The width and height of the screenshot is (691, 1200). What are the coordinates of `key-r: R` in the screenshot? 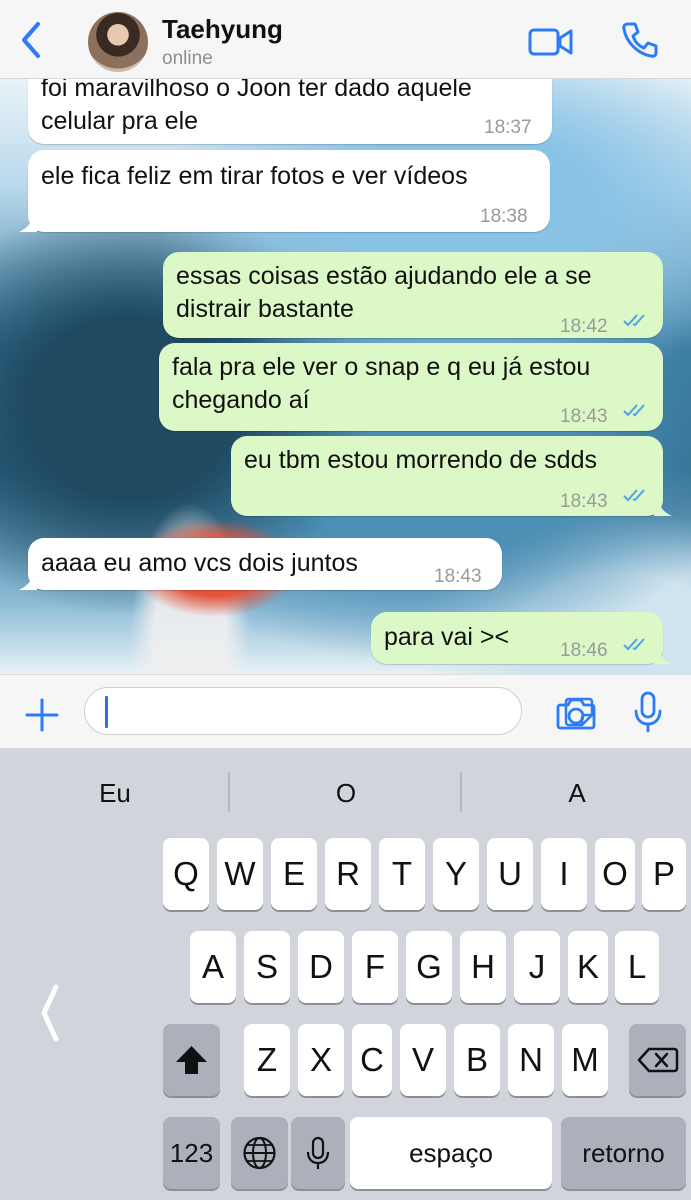 It's located at (348, 874).